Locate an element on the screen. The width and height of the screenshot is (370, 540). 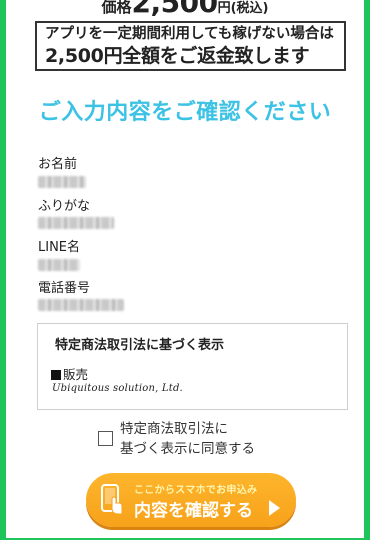
agree-checkbox is located at coordinates (105, 438).